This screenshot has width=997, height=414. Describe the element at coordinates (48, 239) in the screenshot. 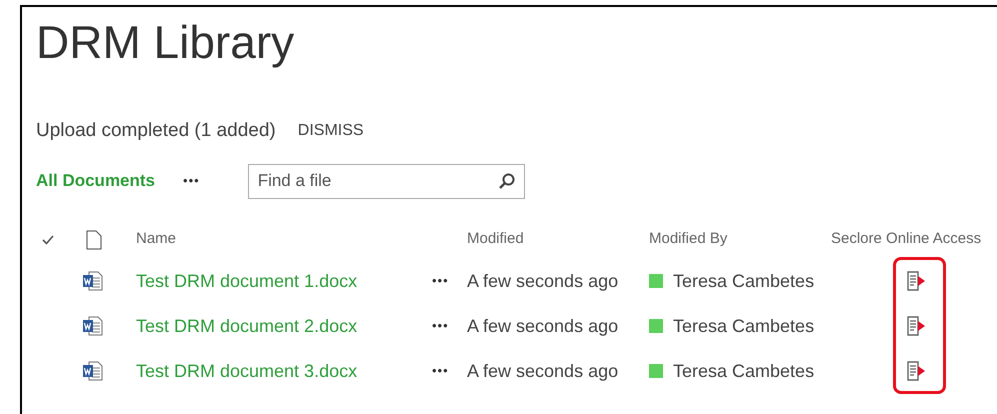

I see `checkmark-icon` at that location.